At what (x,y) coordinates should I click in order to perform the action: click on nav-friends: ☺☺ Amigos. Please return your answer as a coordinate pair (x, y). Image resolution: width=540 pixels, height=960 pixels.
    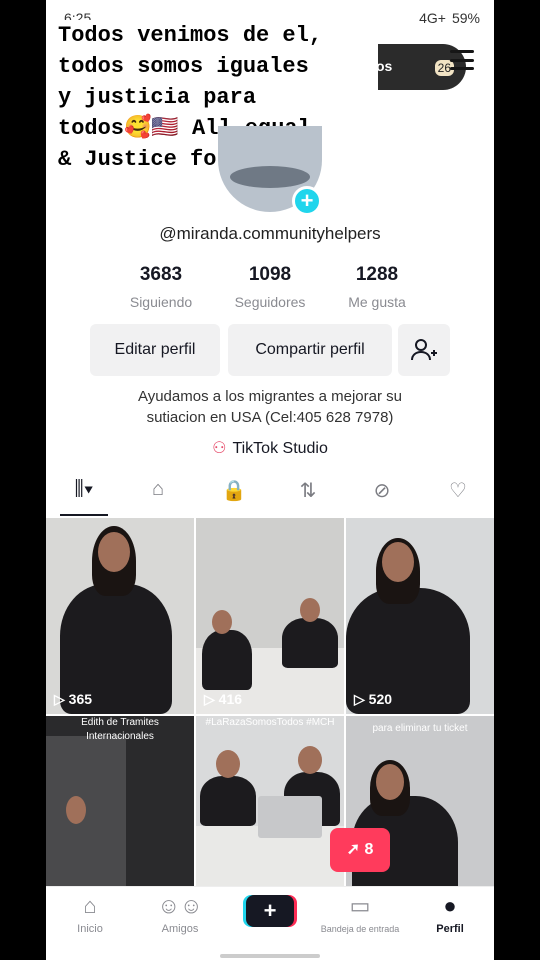
    Looking at the image, I should click on (180, 914).